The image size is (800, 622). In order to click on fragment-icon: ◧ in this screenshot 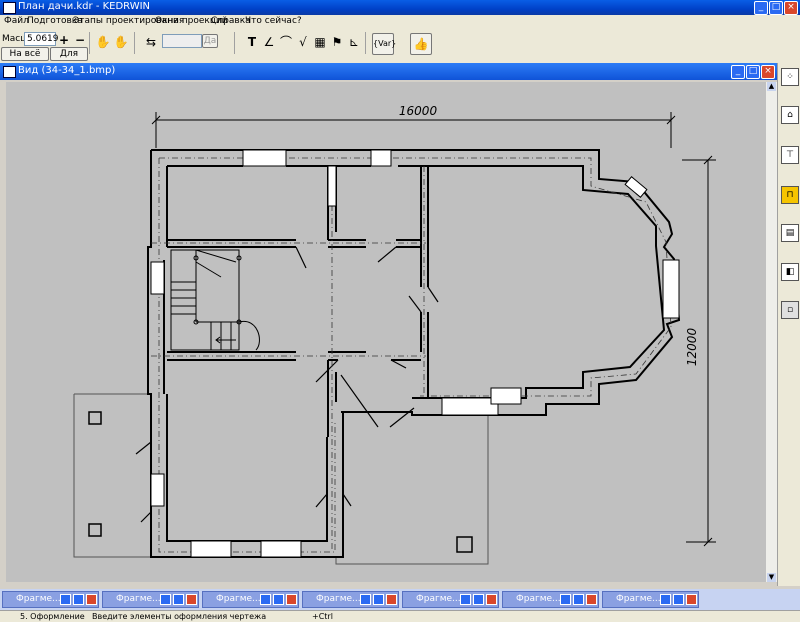, I will do `click(790, 272)`.